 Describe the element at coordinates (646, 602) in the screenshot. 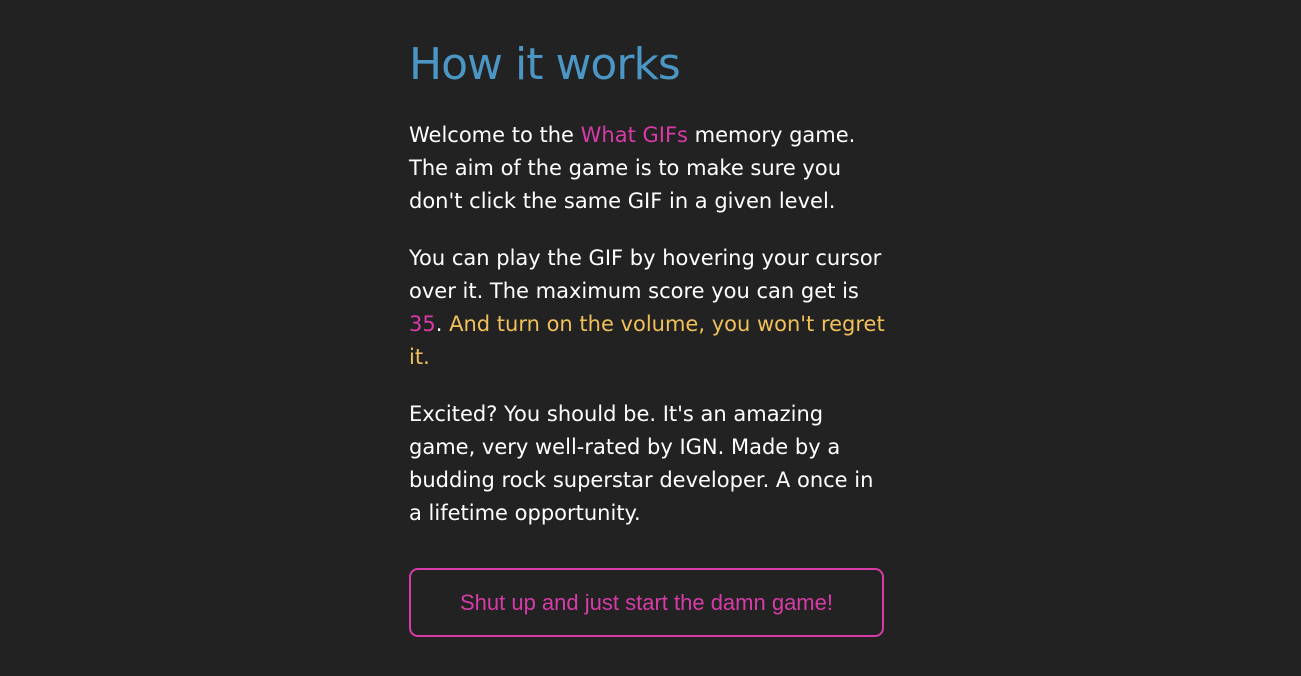

I see `start-game-button: Shut up and just start the damn game!` at that location.